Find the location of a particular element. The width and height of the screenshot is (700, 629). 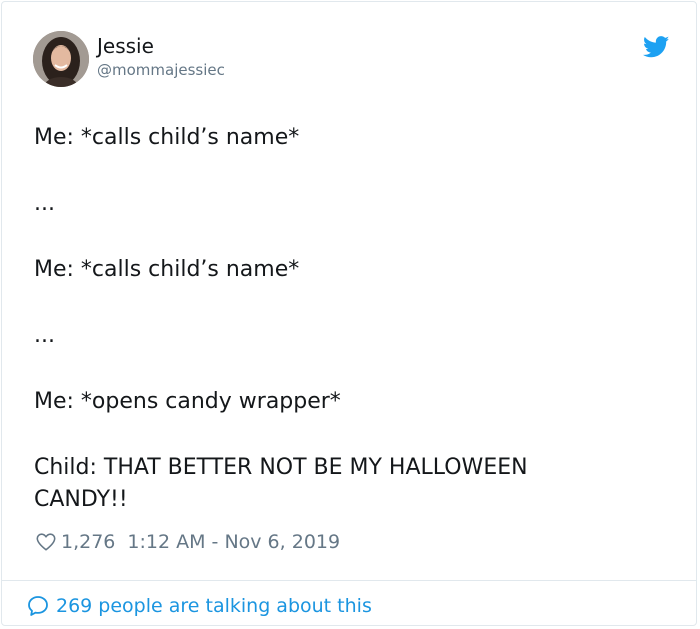

heart-icon is located at coordinates (46, 542).